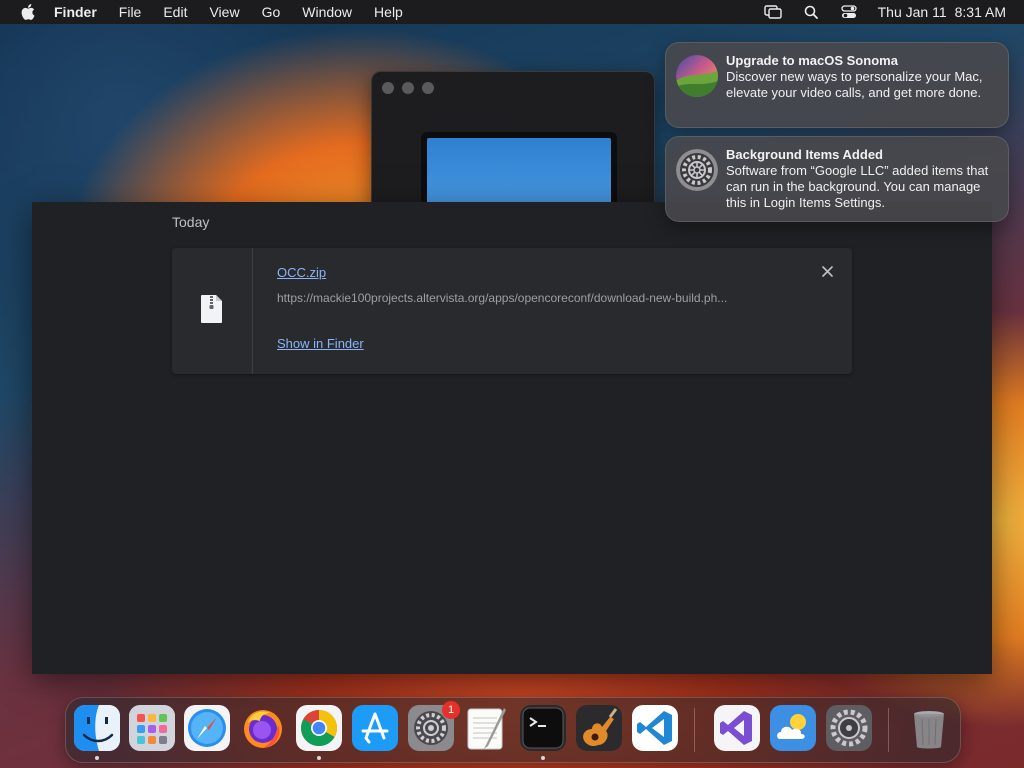 This screenshot has height=768, width=1024. What do you see at coordinates (772, 12) in the screenshot?
I see `screen-mirroring-icon` at bounding box center [772, 12].